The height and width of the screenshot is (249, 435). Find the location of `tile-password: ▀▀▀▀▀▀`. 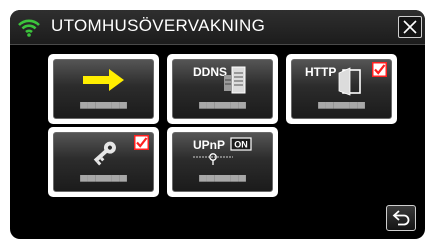

tile-password: ▀▀▀▀▀▀ is located at coordinates (103, 162).